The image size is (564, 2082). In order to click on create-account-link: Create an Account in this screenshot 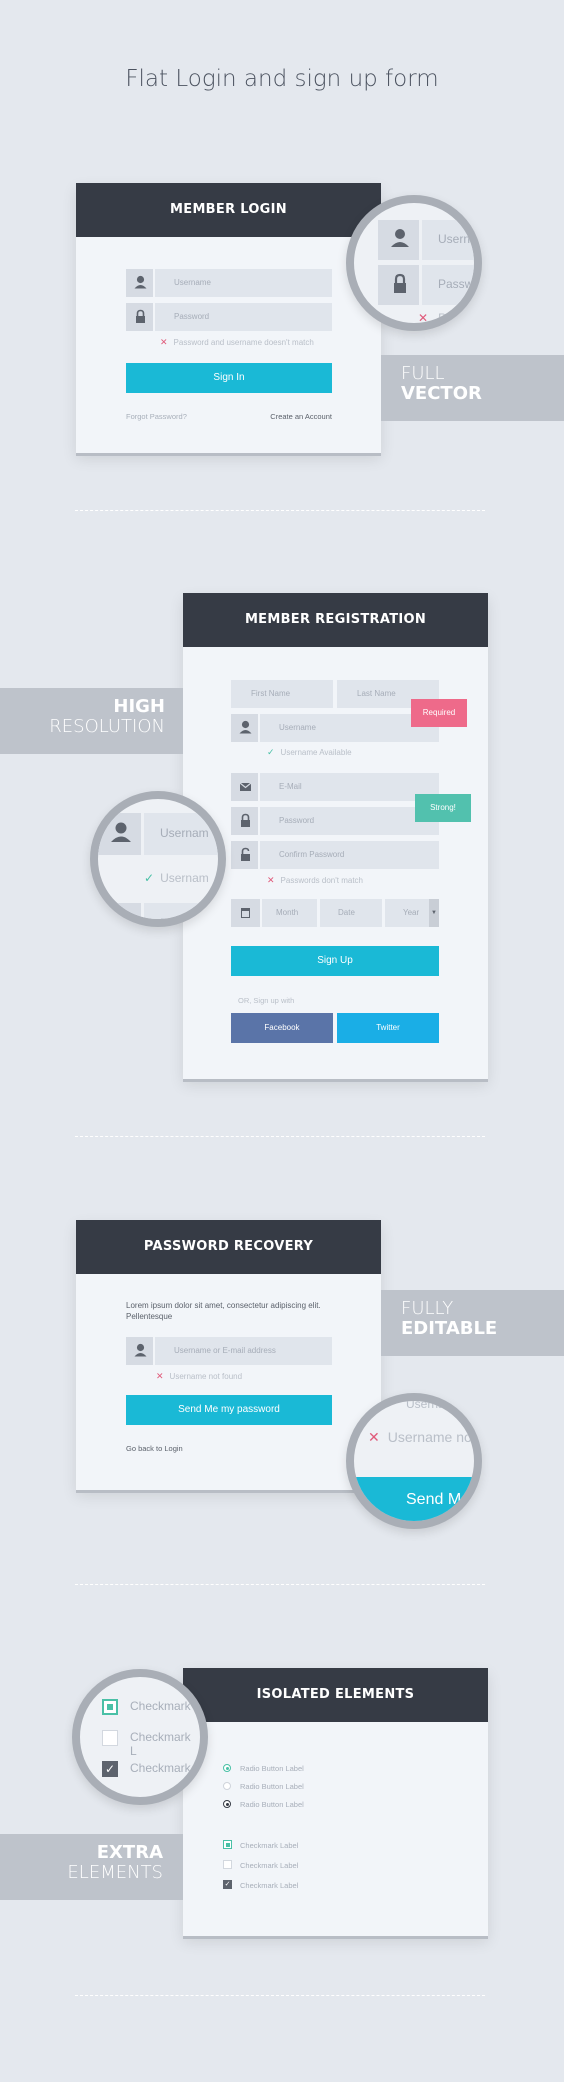, I will do `click(301, 416)`.